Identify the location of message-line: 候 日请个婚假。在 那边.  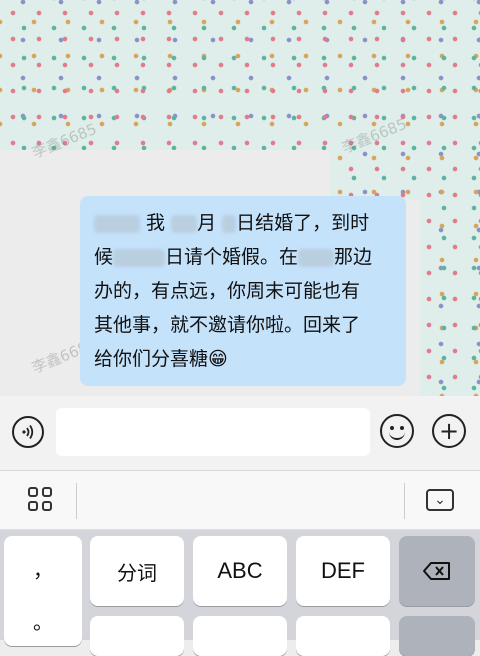
(245, 257).